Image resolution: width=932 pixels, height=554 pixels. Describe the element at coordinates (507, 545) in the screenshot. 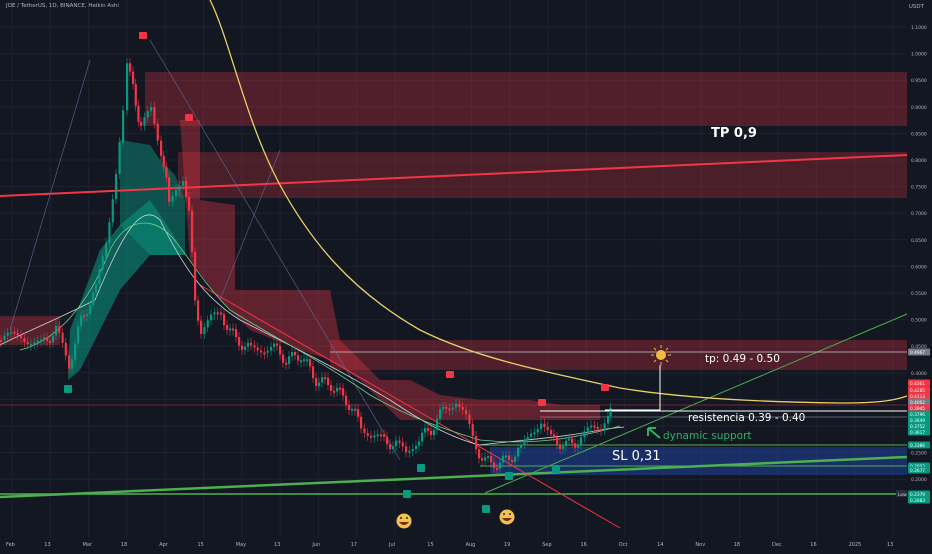

I see `time-tick: 19` at that location.